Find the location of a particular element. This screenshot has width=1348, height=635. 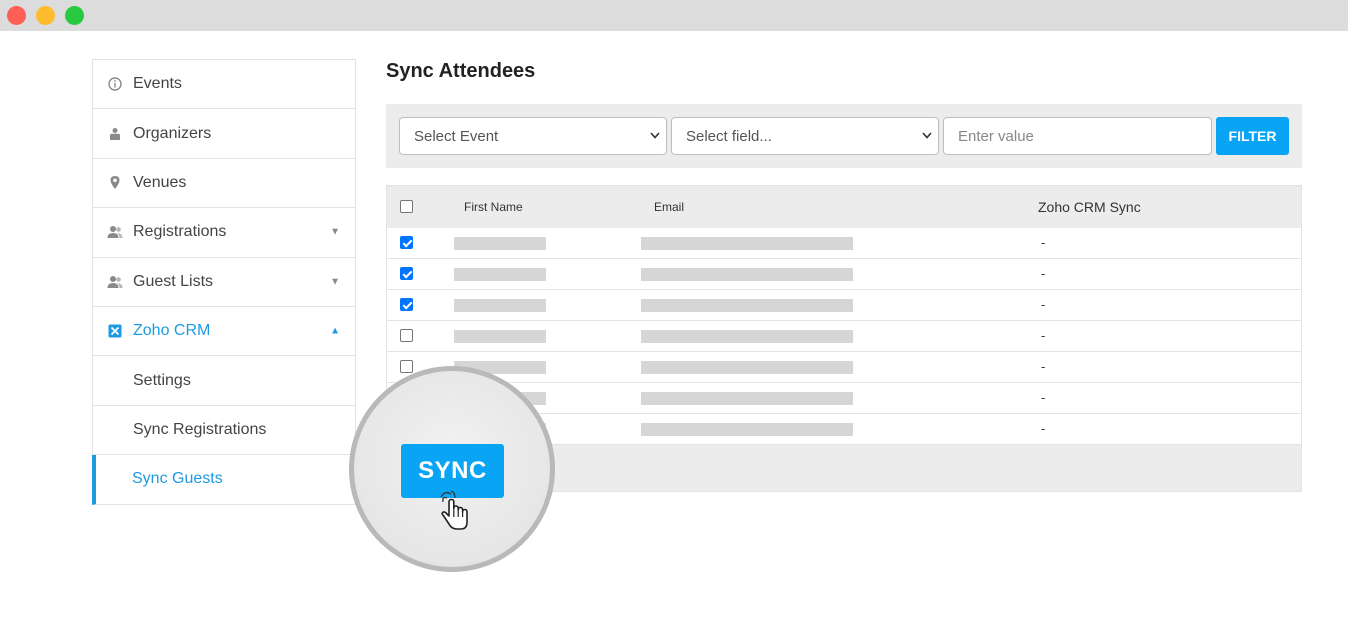

sidebar-item-organizers: Organizers is located at coordinates (224, 134).